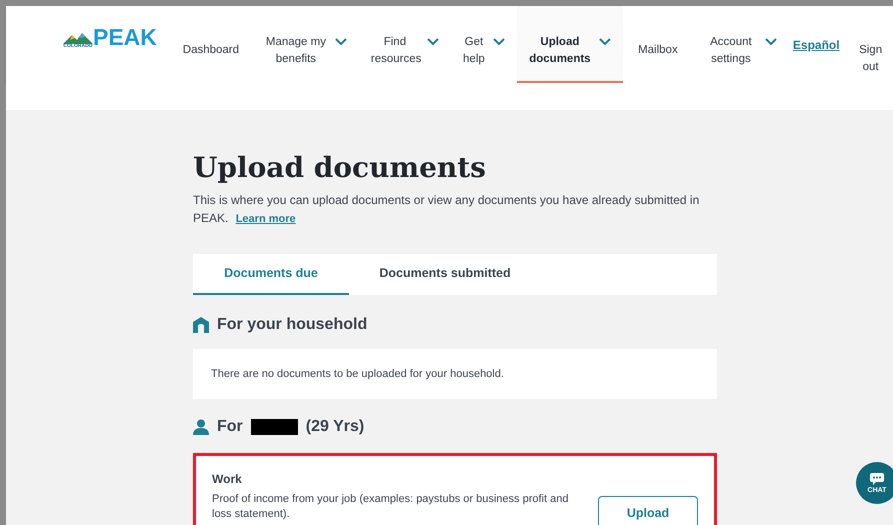 The image size is (893, 525). What do you see at coordinates (292, 325) in the screenshot?
I see `section-heading: For your household` at bounding box center [292, 325].